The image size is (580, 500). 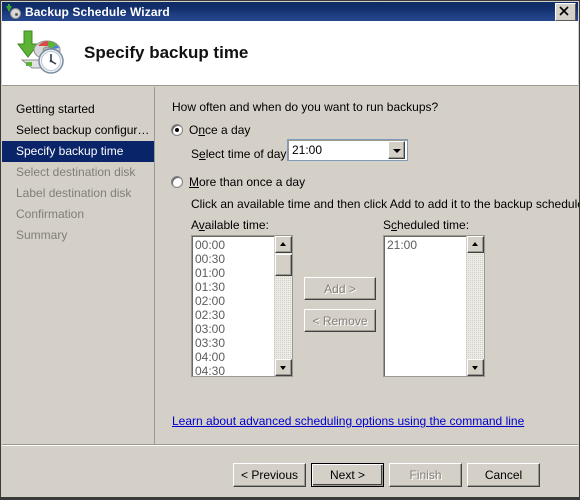 I want to click on list-item: 04:30, so click(x=234, y=370).